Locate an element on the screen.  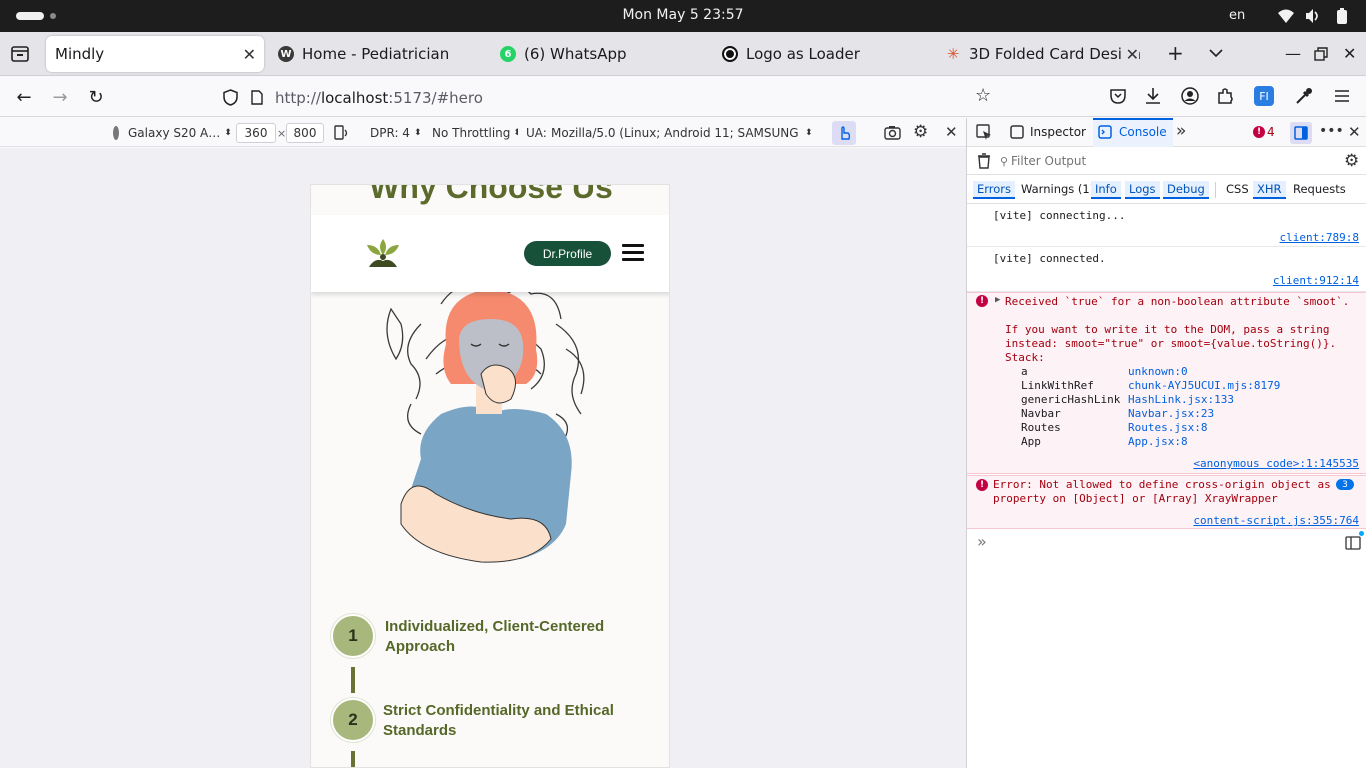
dock-side-button is located at coordinates (1301, 133).